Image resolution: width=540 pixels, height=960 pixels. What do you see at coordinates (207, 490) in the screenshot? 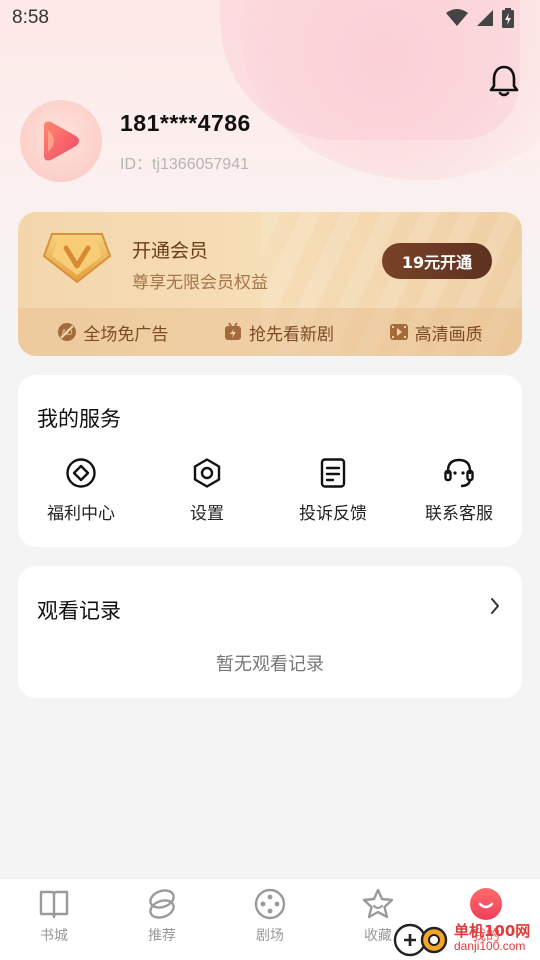
I see `service-settings: 设置` at bounding box center [207, 490].